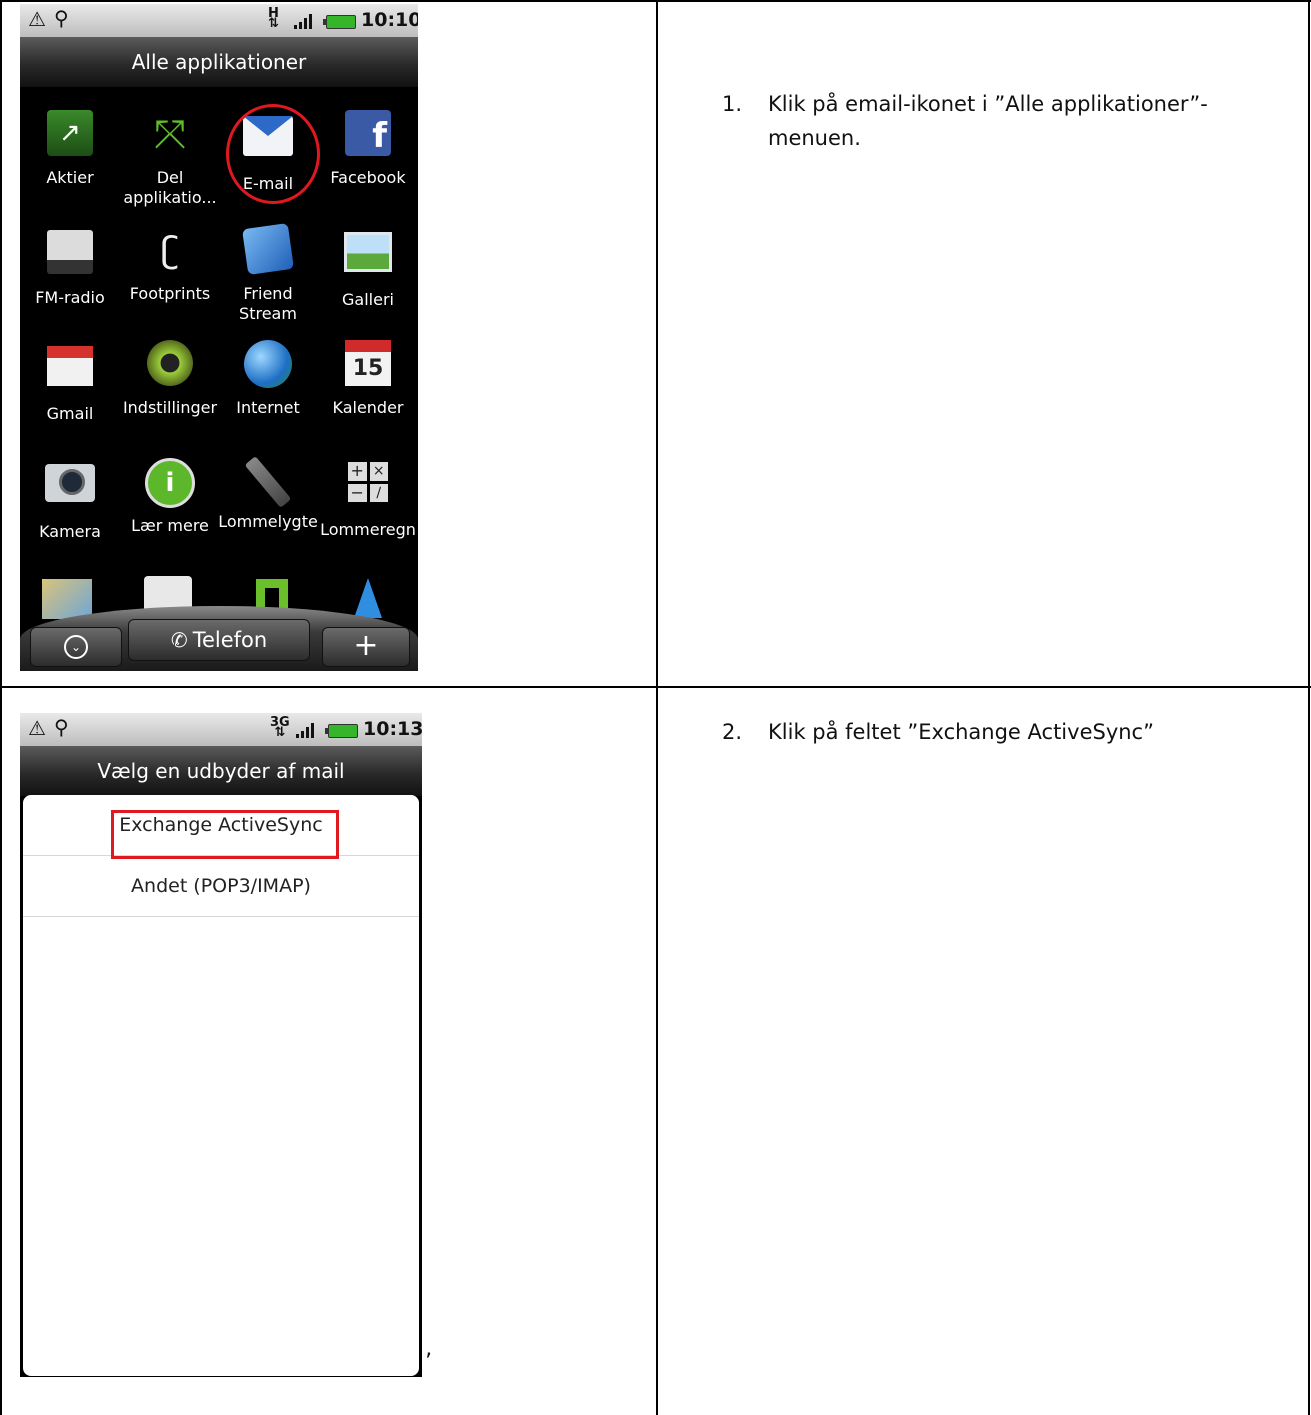 This screenshot has width=1311, height=1415. I want to click on app-lommeregn: + × − ∕ Lommeregn, so click(368, 498).